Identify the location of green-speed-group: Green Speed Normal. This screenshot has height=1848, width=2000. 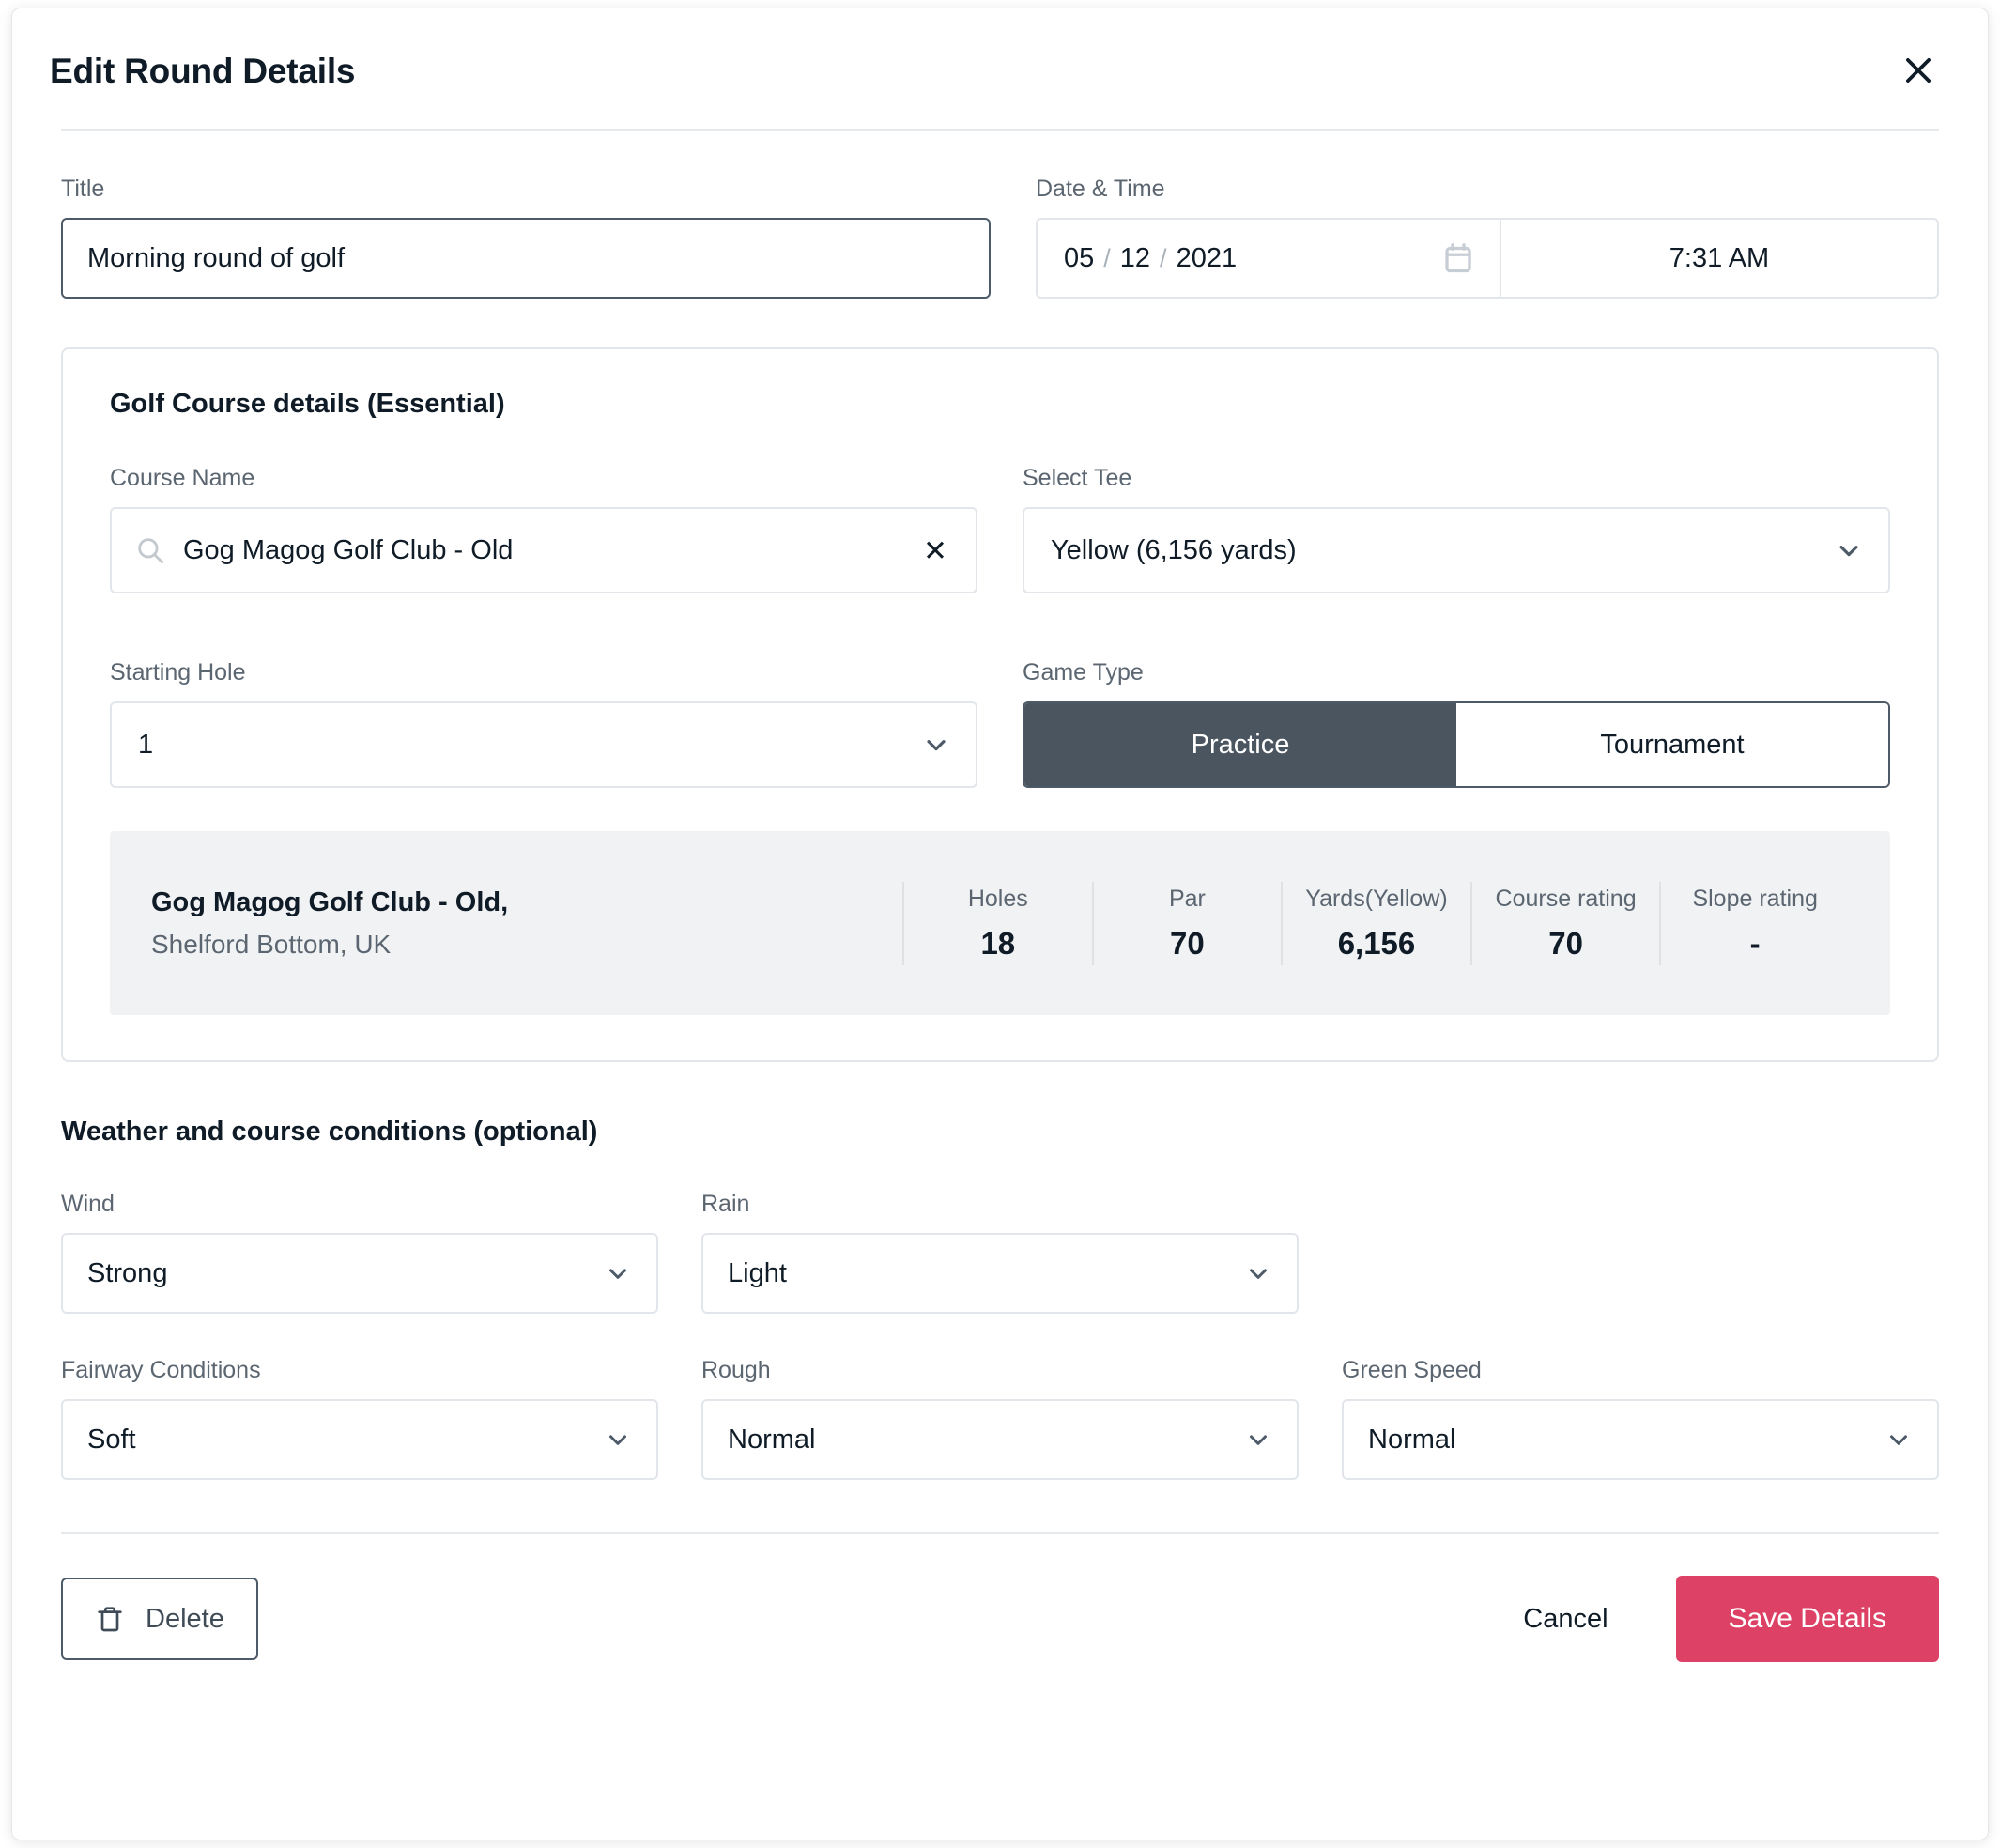
(1640, 1418).